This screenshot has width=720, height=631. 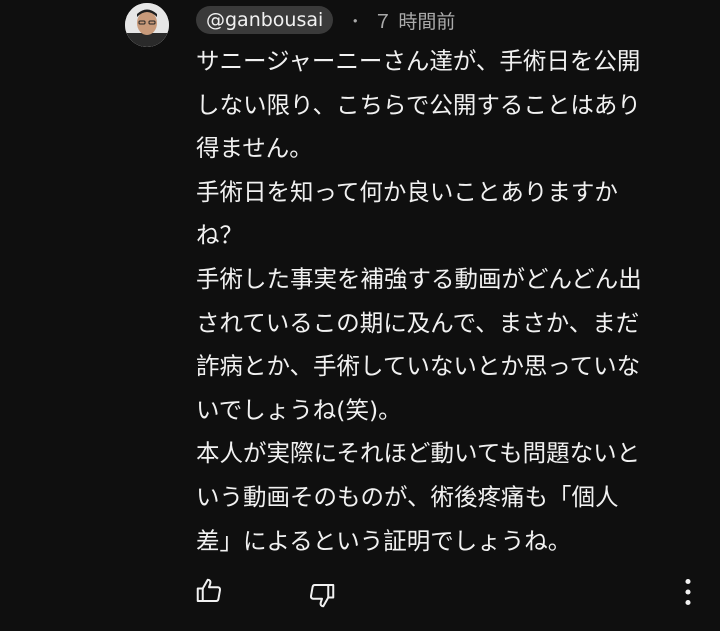 What do you see at coordinates (418, 61) in the screenshot?
I see `comment-line: サニージャーニーさん達が、手術日を公開` at bounding box center [418, 61].